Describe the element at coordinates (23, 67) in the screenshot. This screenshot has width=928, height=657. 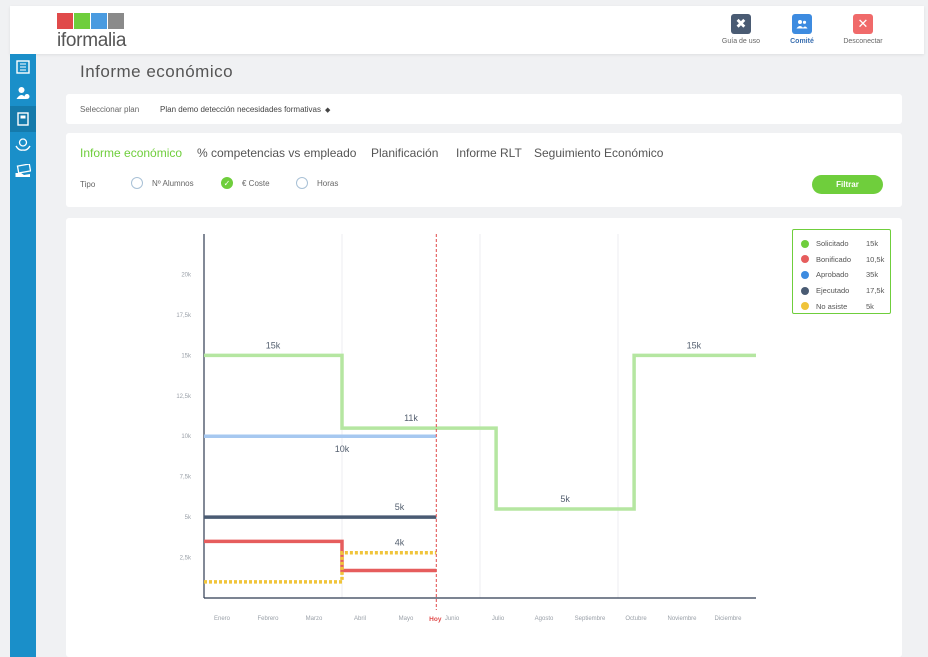
I see `report-list-icon` at that location.